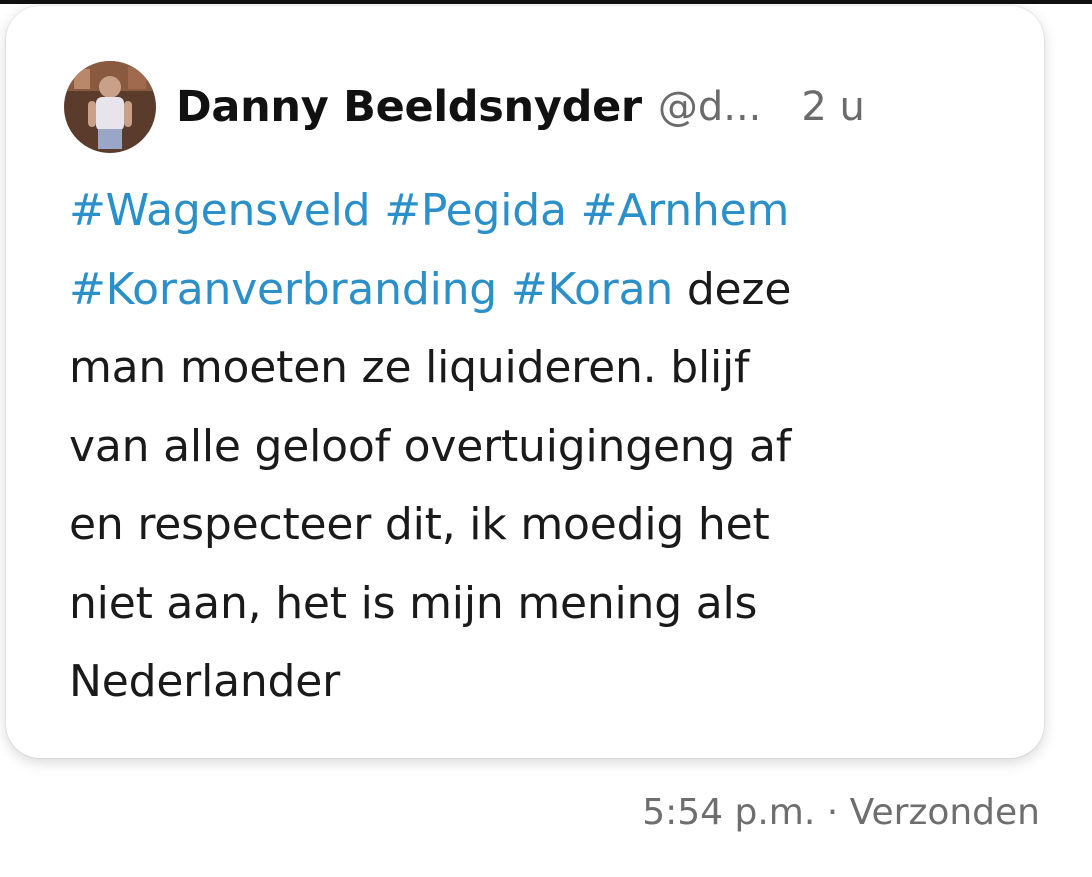  What do you see at coordinates (546, 2) in the screenshot?
I see `top-edge-divider` at bounding box center [546, 2].